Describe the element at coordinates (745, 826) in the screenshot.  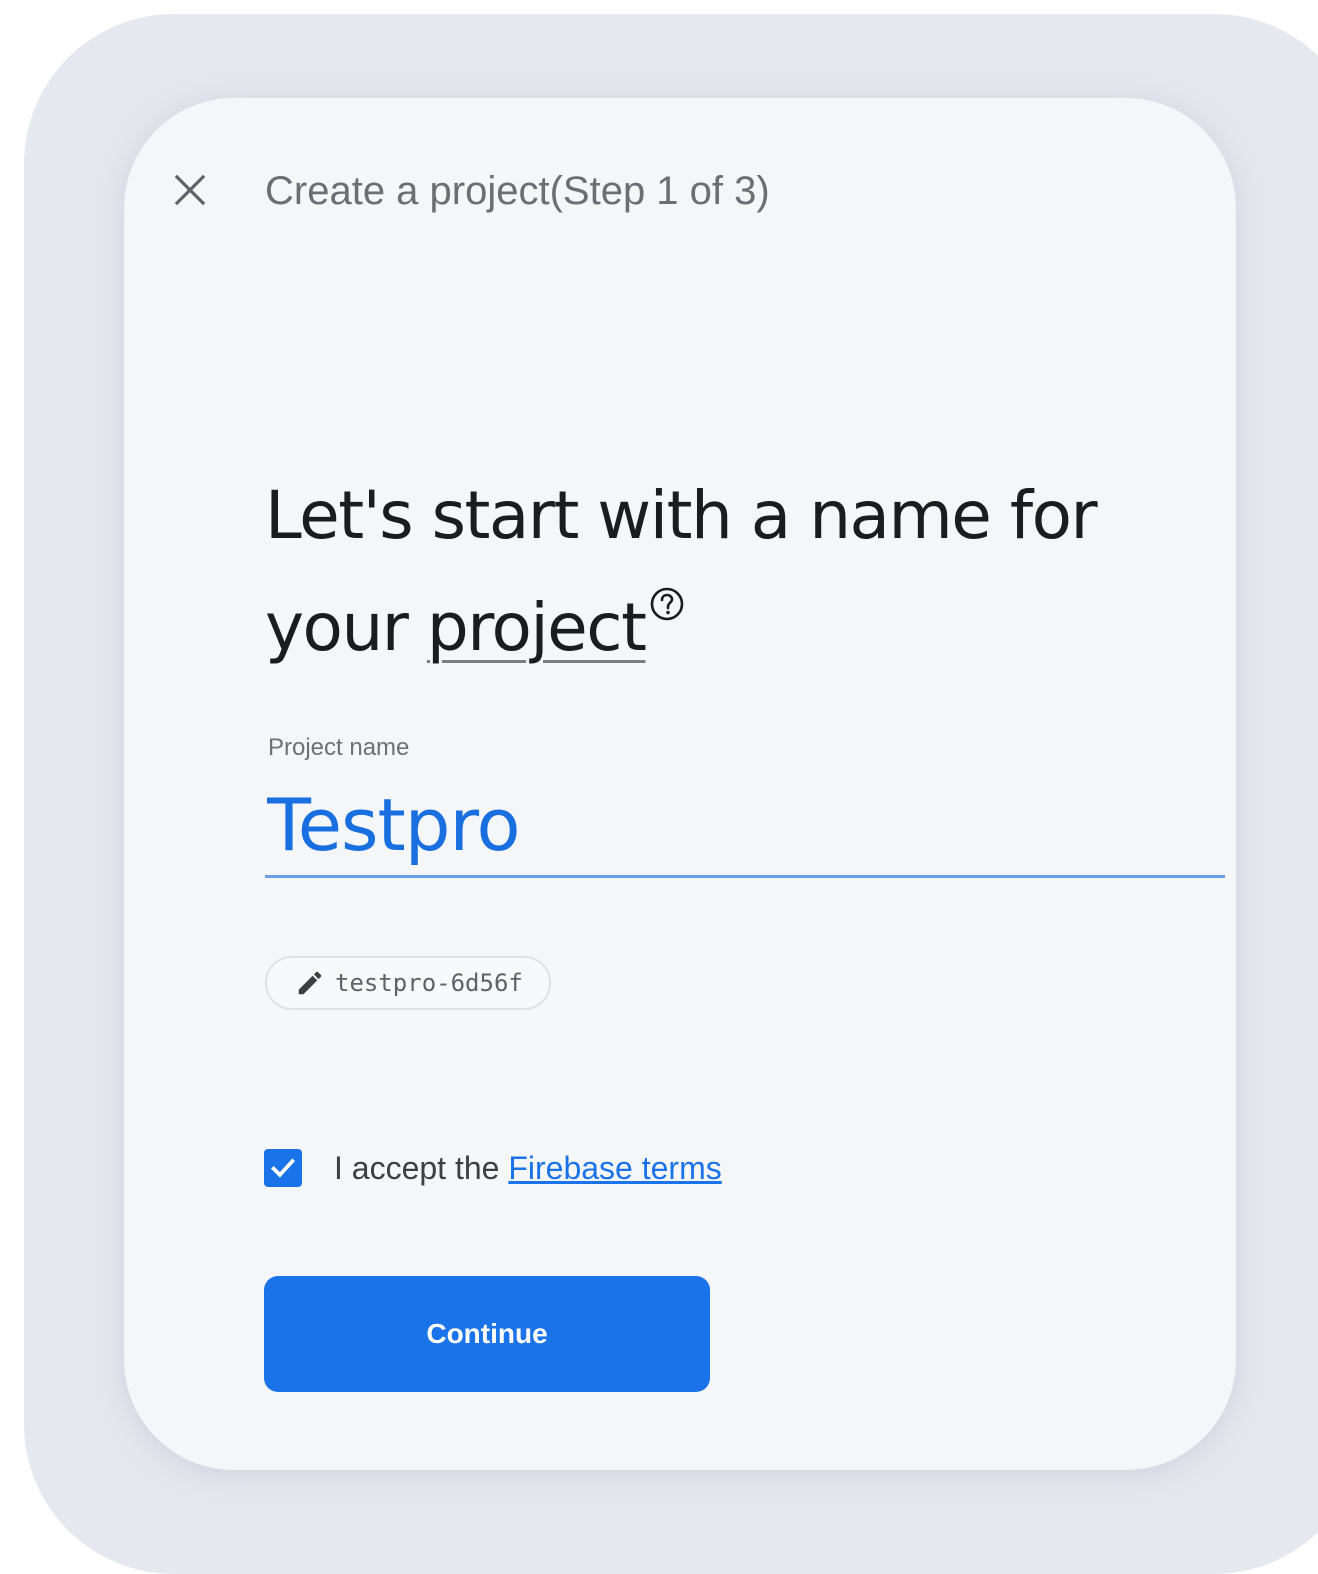
I see `project-name-input` at that location.